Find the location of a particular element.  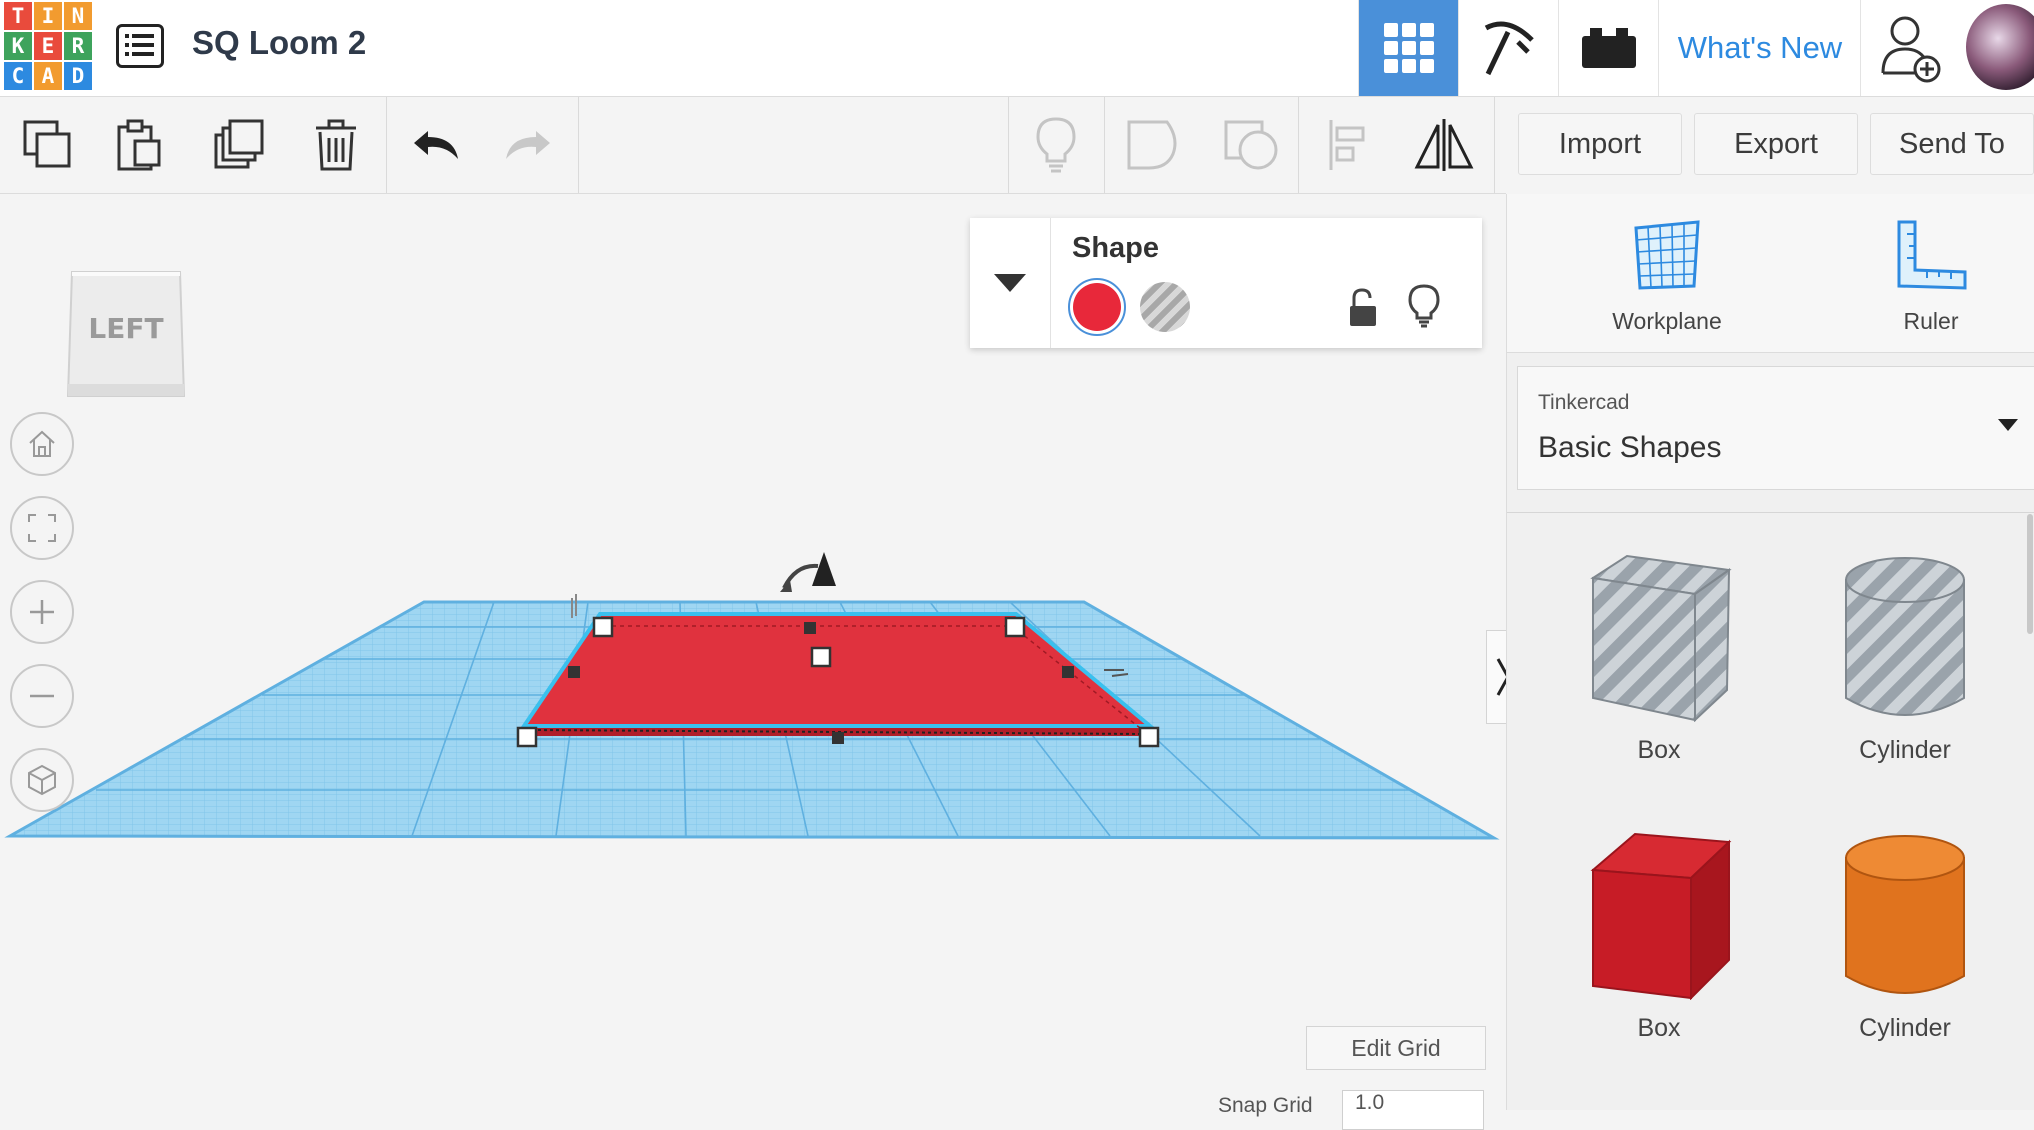

shape-item-box-hole: Box is located at coordinates (1659, 658).